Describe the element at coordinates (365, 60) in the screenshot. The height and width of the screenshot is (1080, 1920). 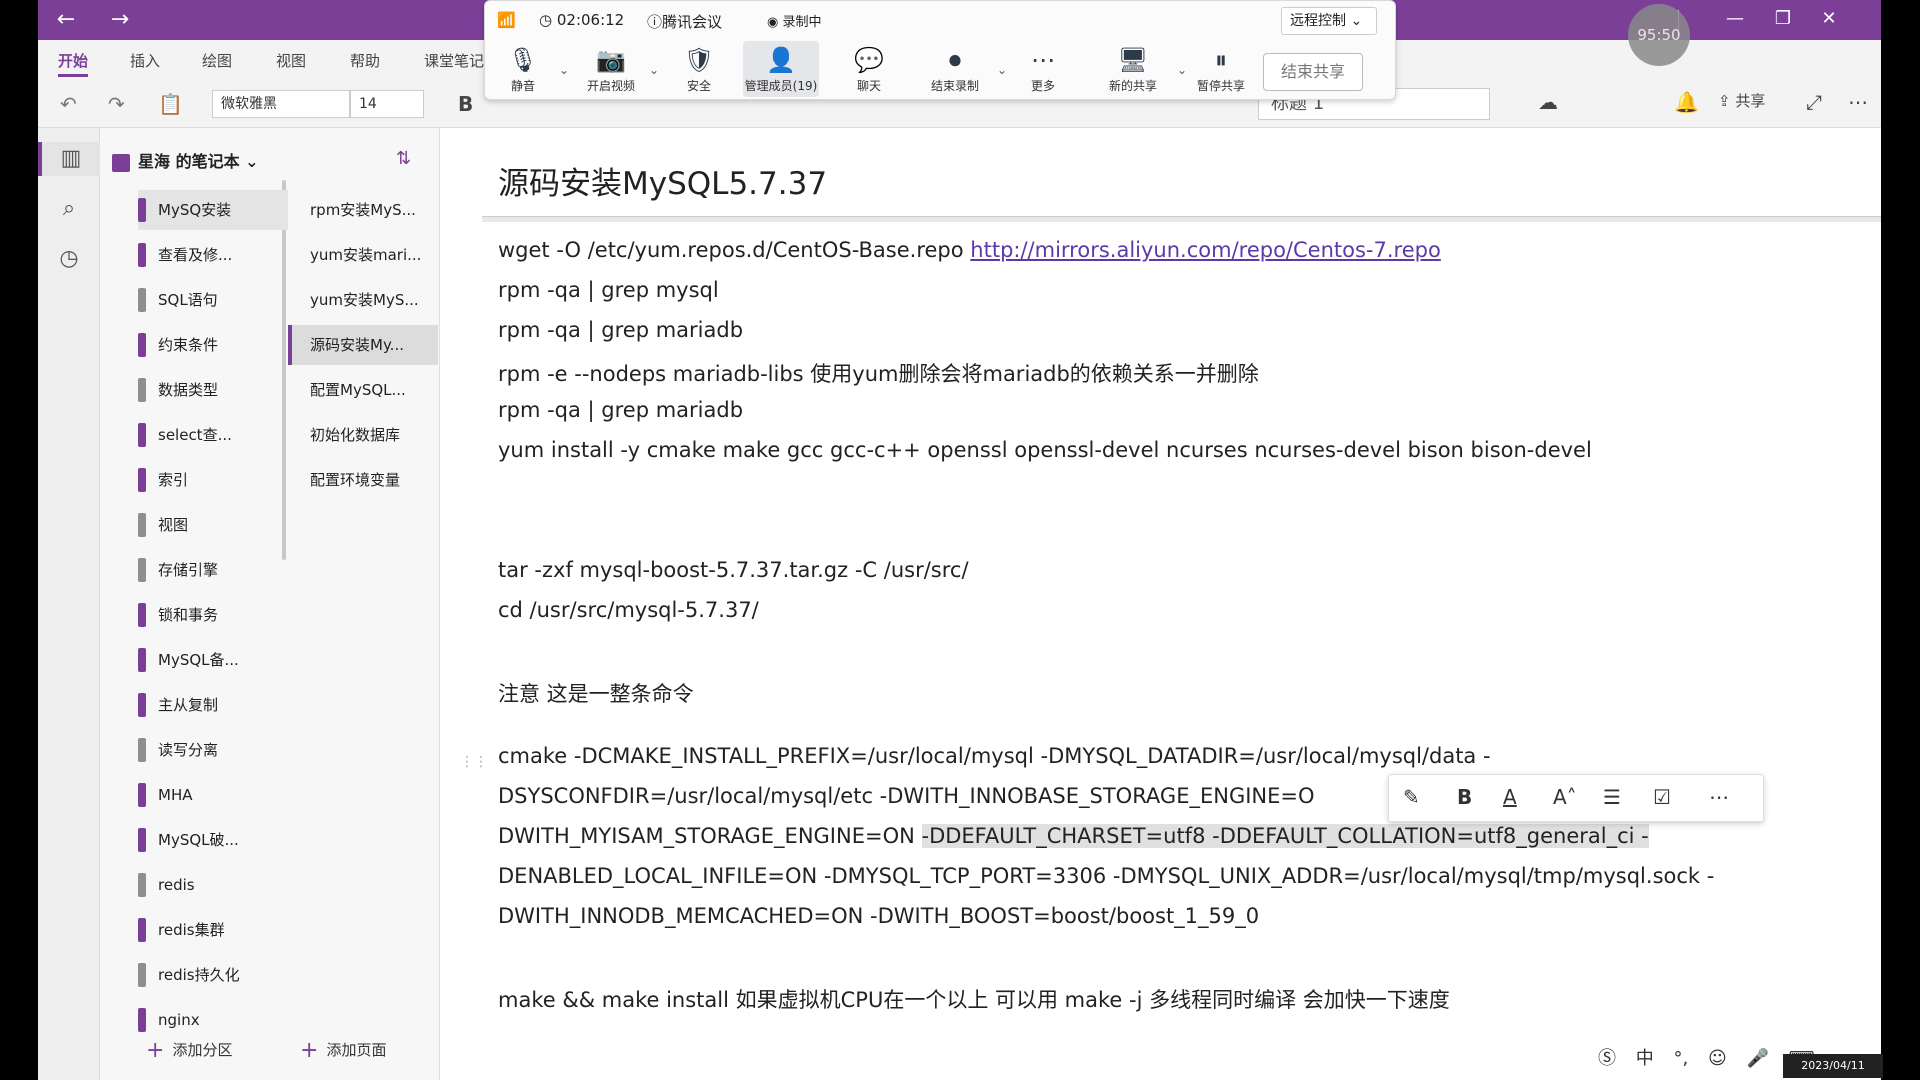
I see `tab-help: 帮助` at that location.